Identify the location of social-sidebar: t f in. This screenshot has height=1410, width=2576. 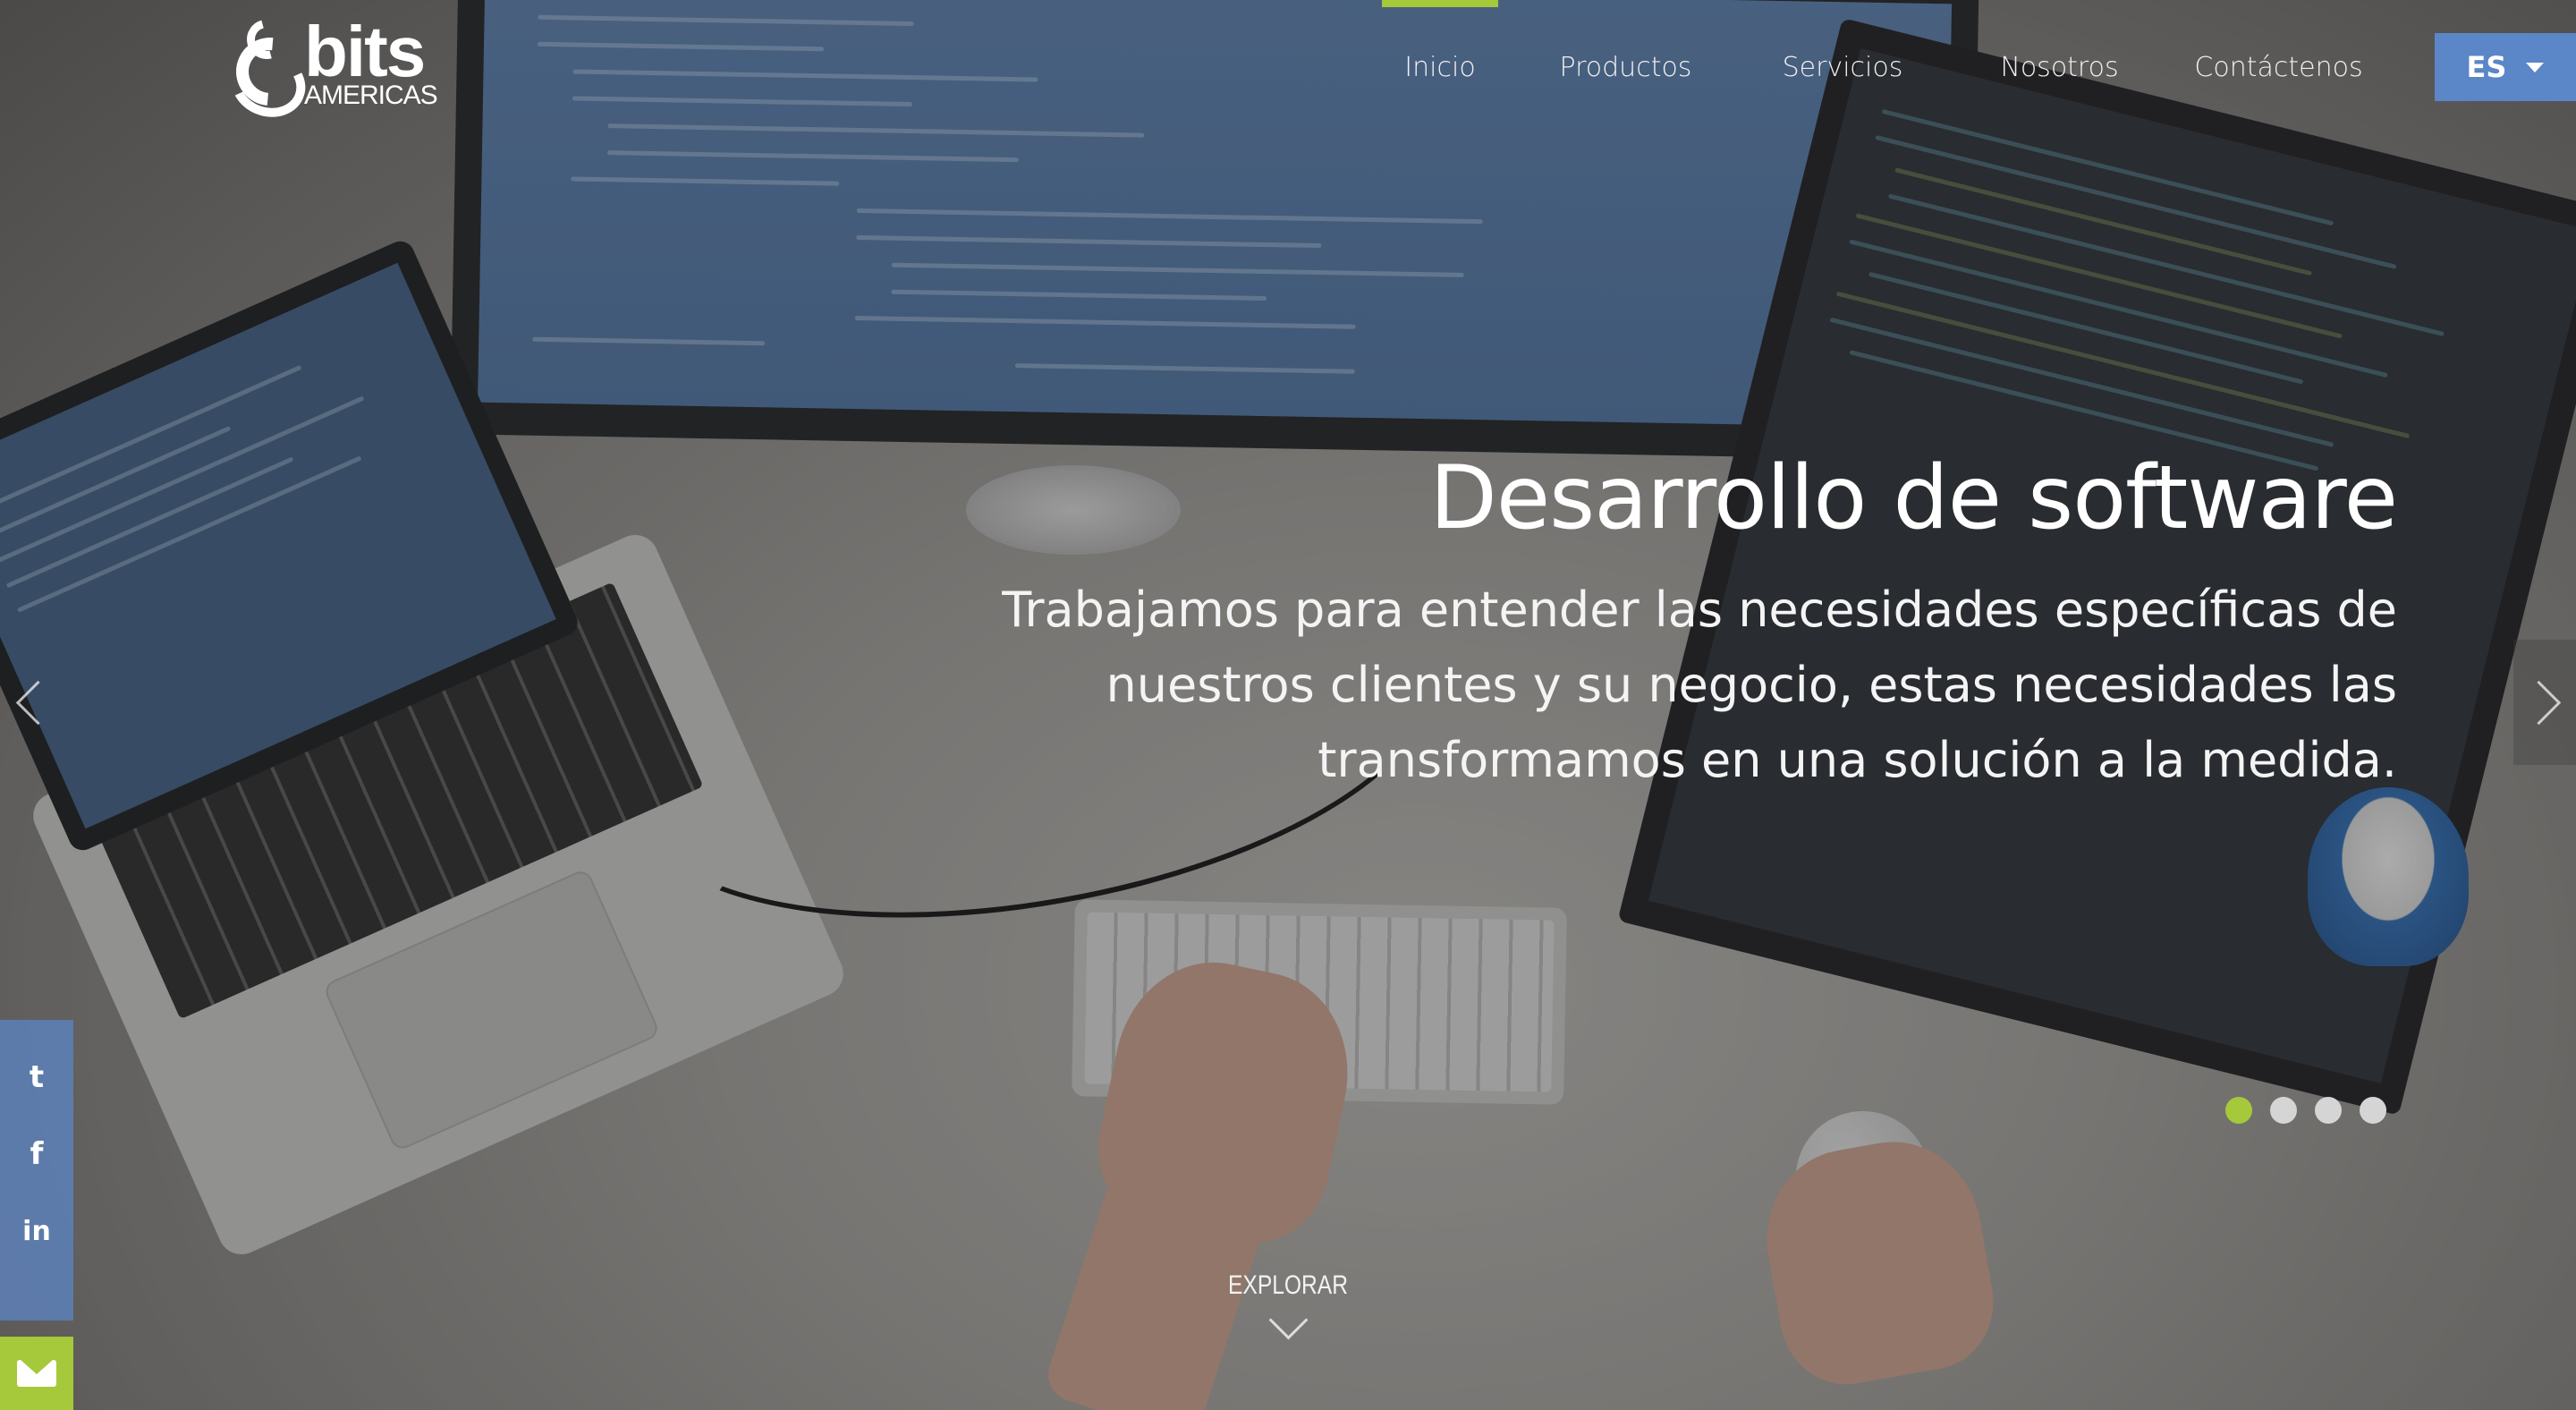
(36, 1170).